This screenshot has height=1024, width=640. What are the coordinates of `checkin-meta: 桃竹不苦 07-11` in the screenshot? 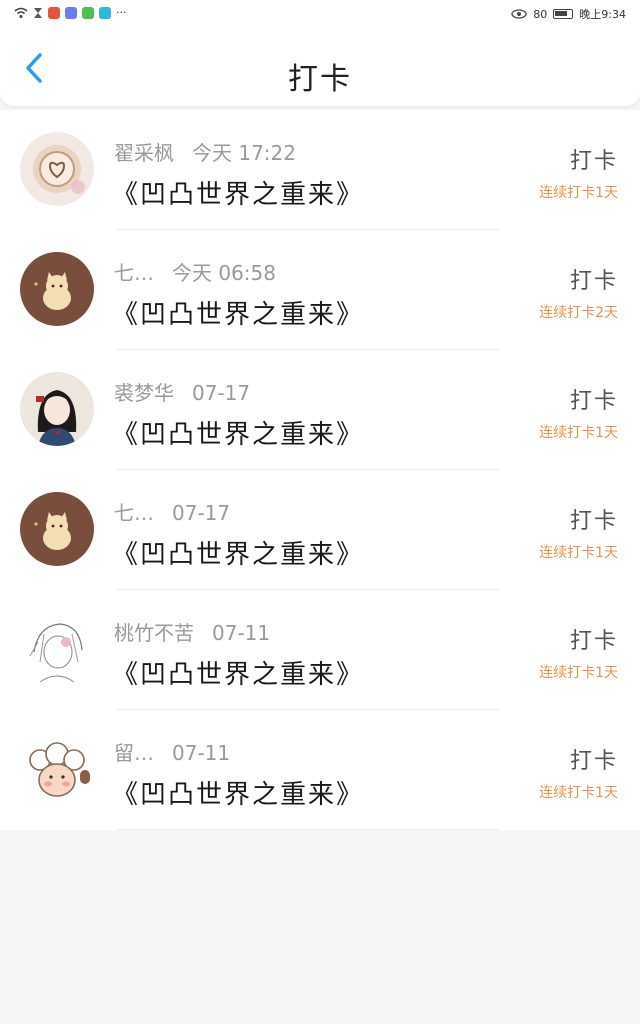 It's located at (192, 631).